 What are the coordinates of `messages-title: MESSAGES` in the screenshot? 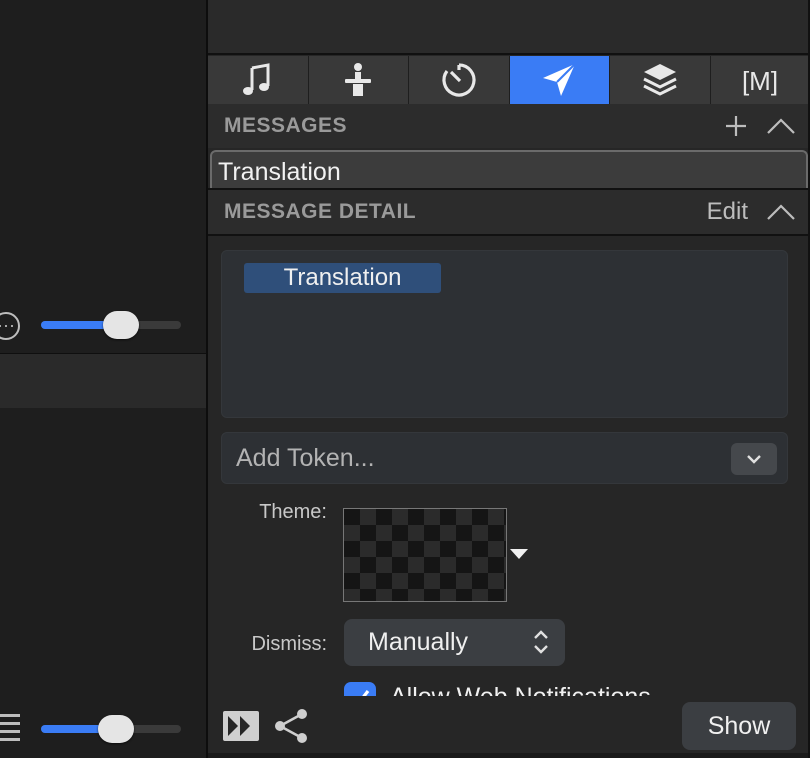 It's located at (286, 125).